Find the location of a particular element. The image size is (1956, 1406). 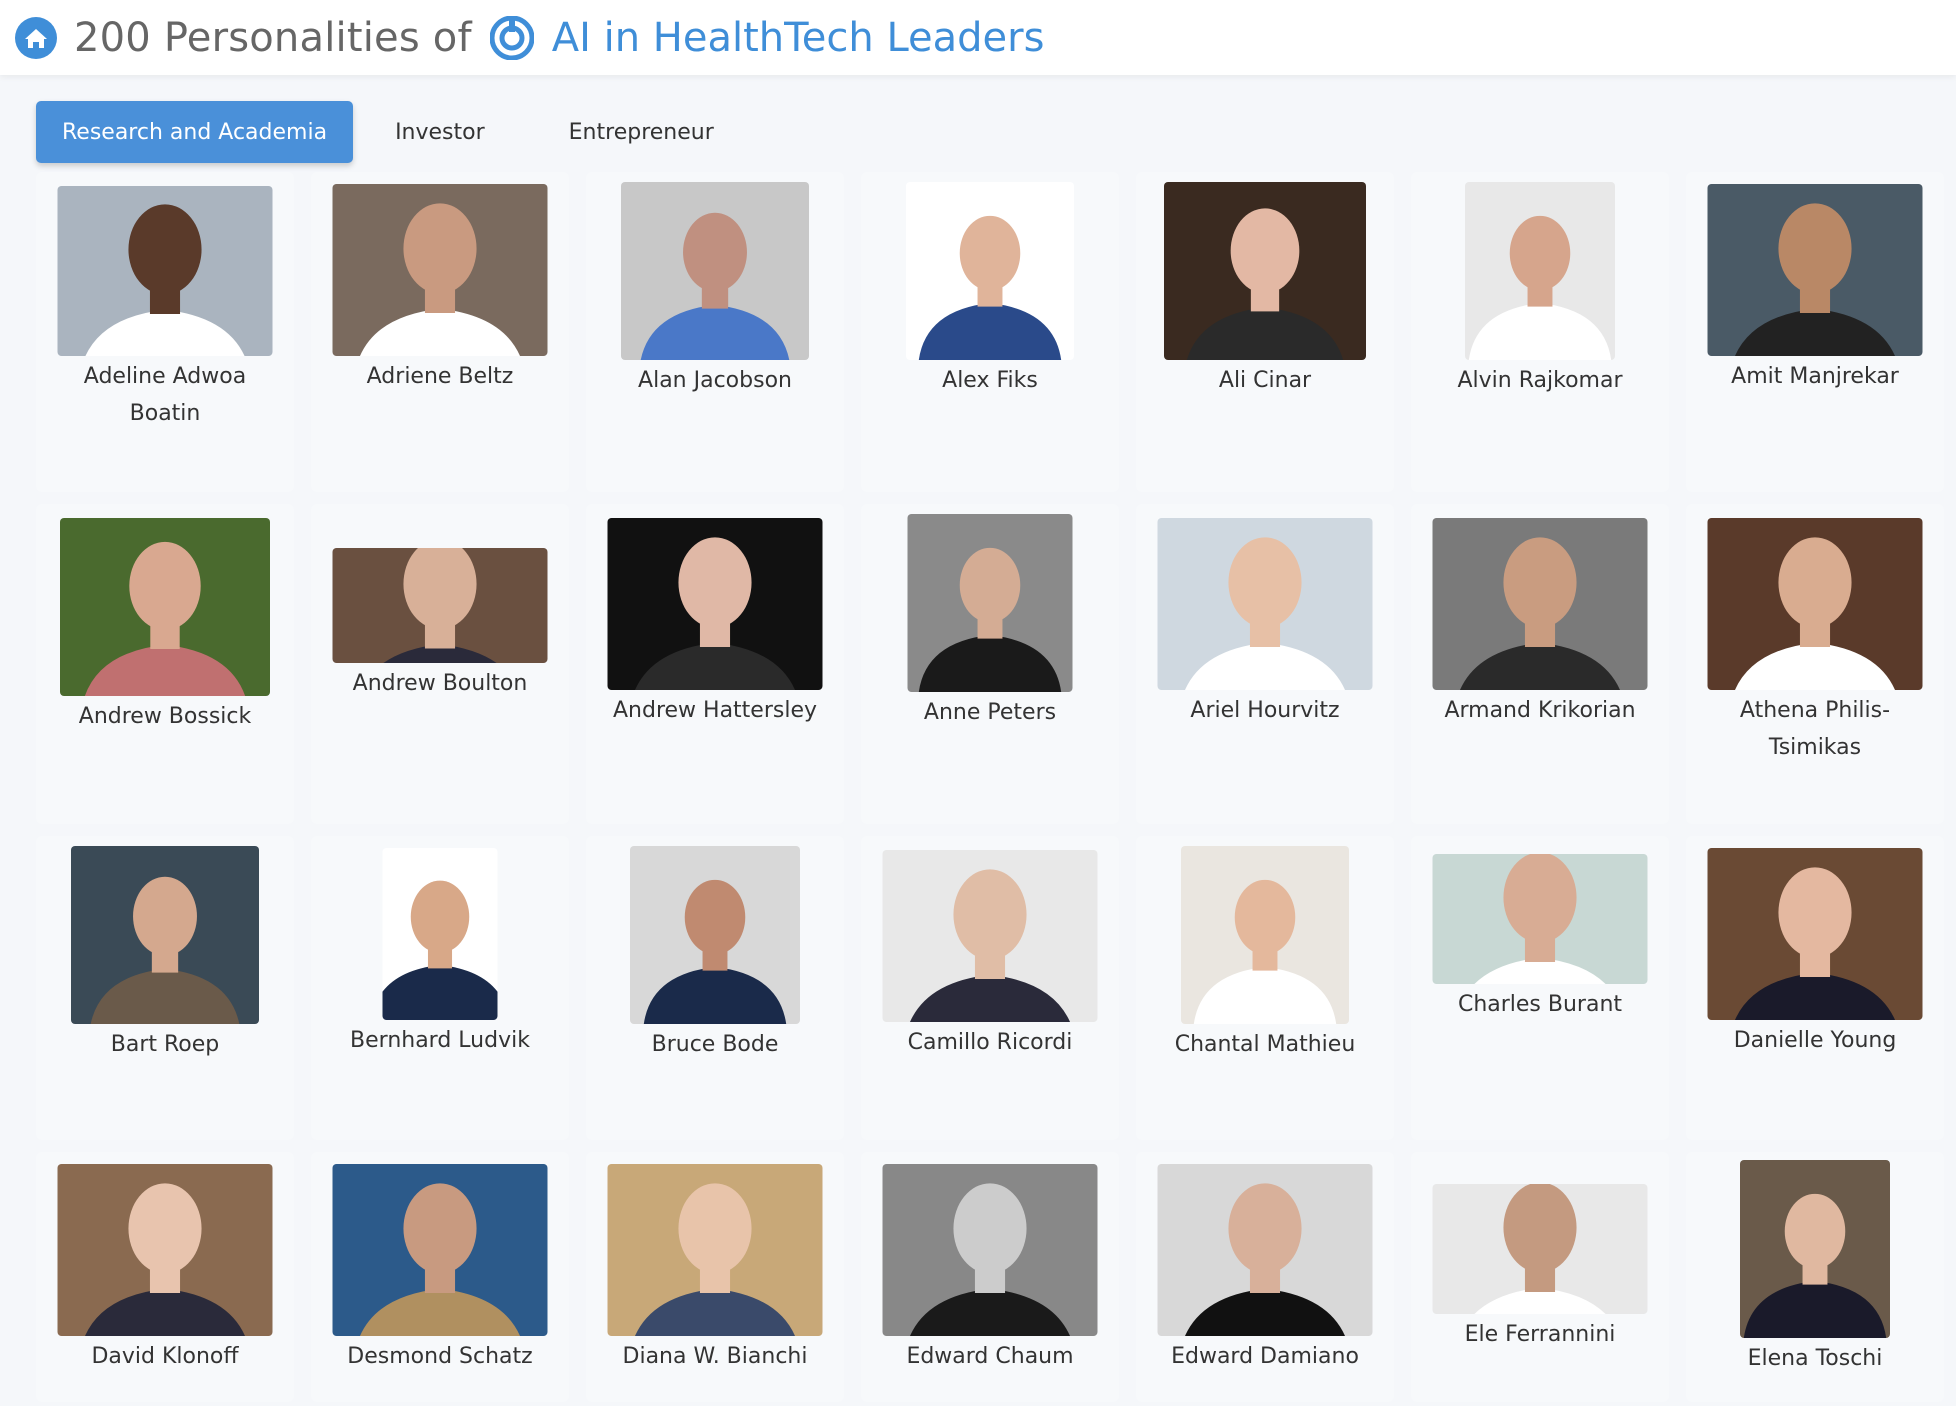

person-name: Danielle Young is located at coordinates (1815, 1040).